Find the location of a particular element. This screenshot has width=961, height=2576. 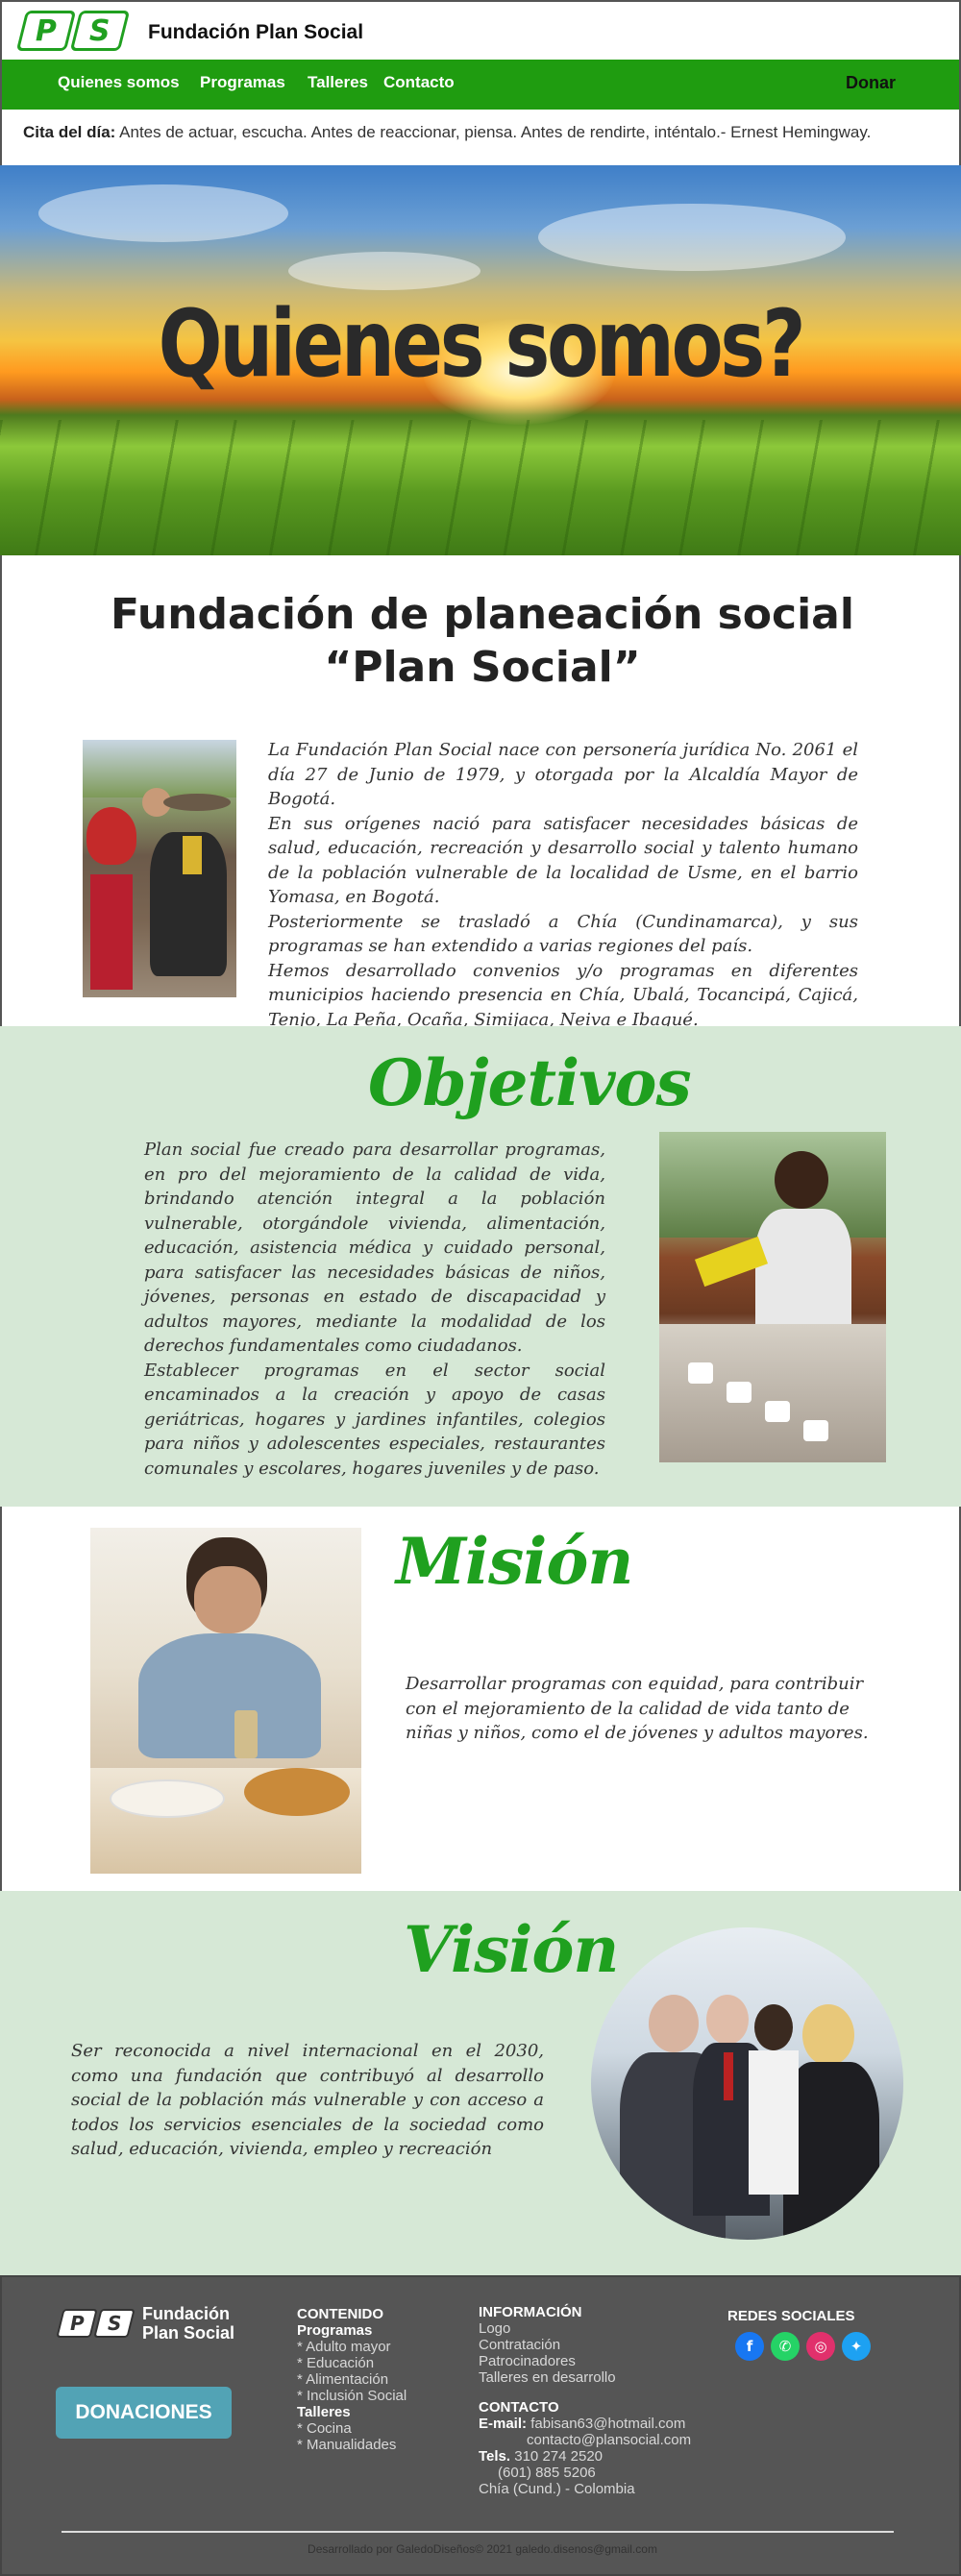

site-logo: P S is located at coordinates (73, 31).